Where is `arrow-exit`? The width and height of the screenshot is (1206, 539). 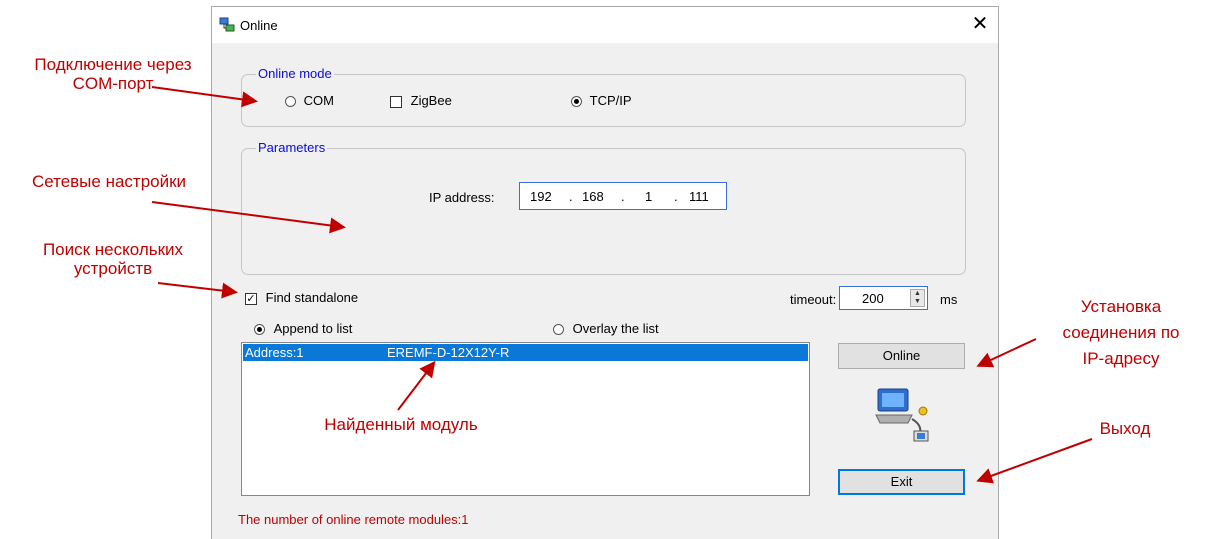
arrow-exit is located at coordinates (1034, 461).